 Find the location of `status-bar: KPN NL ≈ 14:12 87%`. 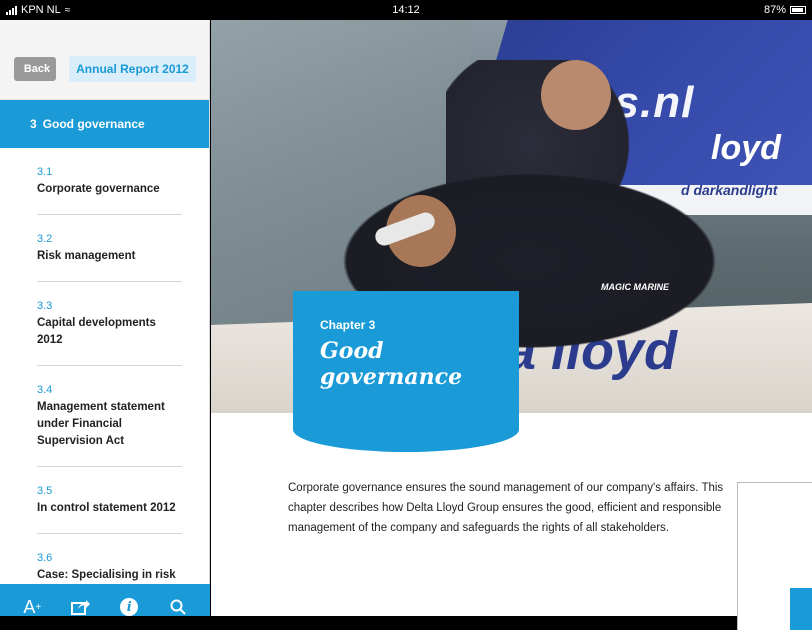

status-bar: KPN NL ≈ 14:12 87% is located at coordinates (406, 10).